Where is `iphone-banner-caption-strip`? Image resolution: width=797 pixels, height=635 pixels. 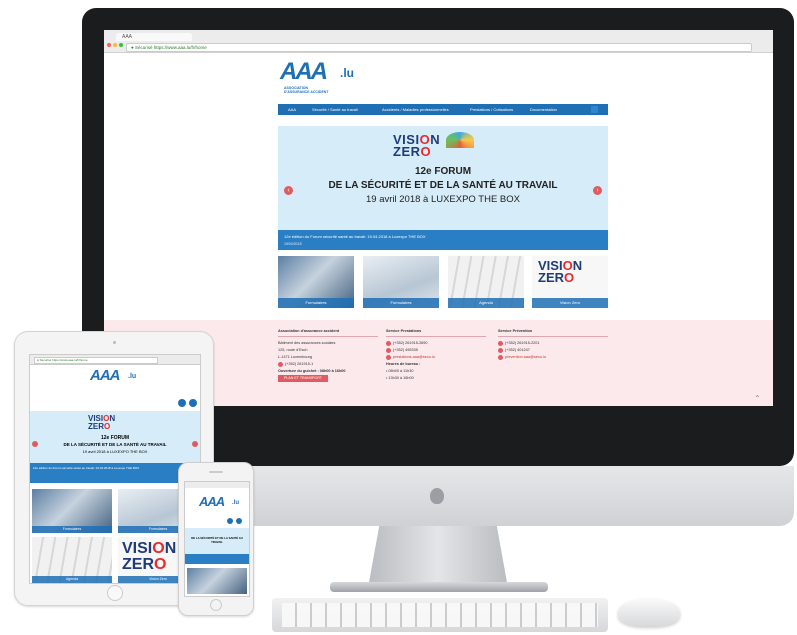
iphone-banner-caption-strip is located at coordinates (217, 559).